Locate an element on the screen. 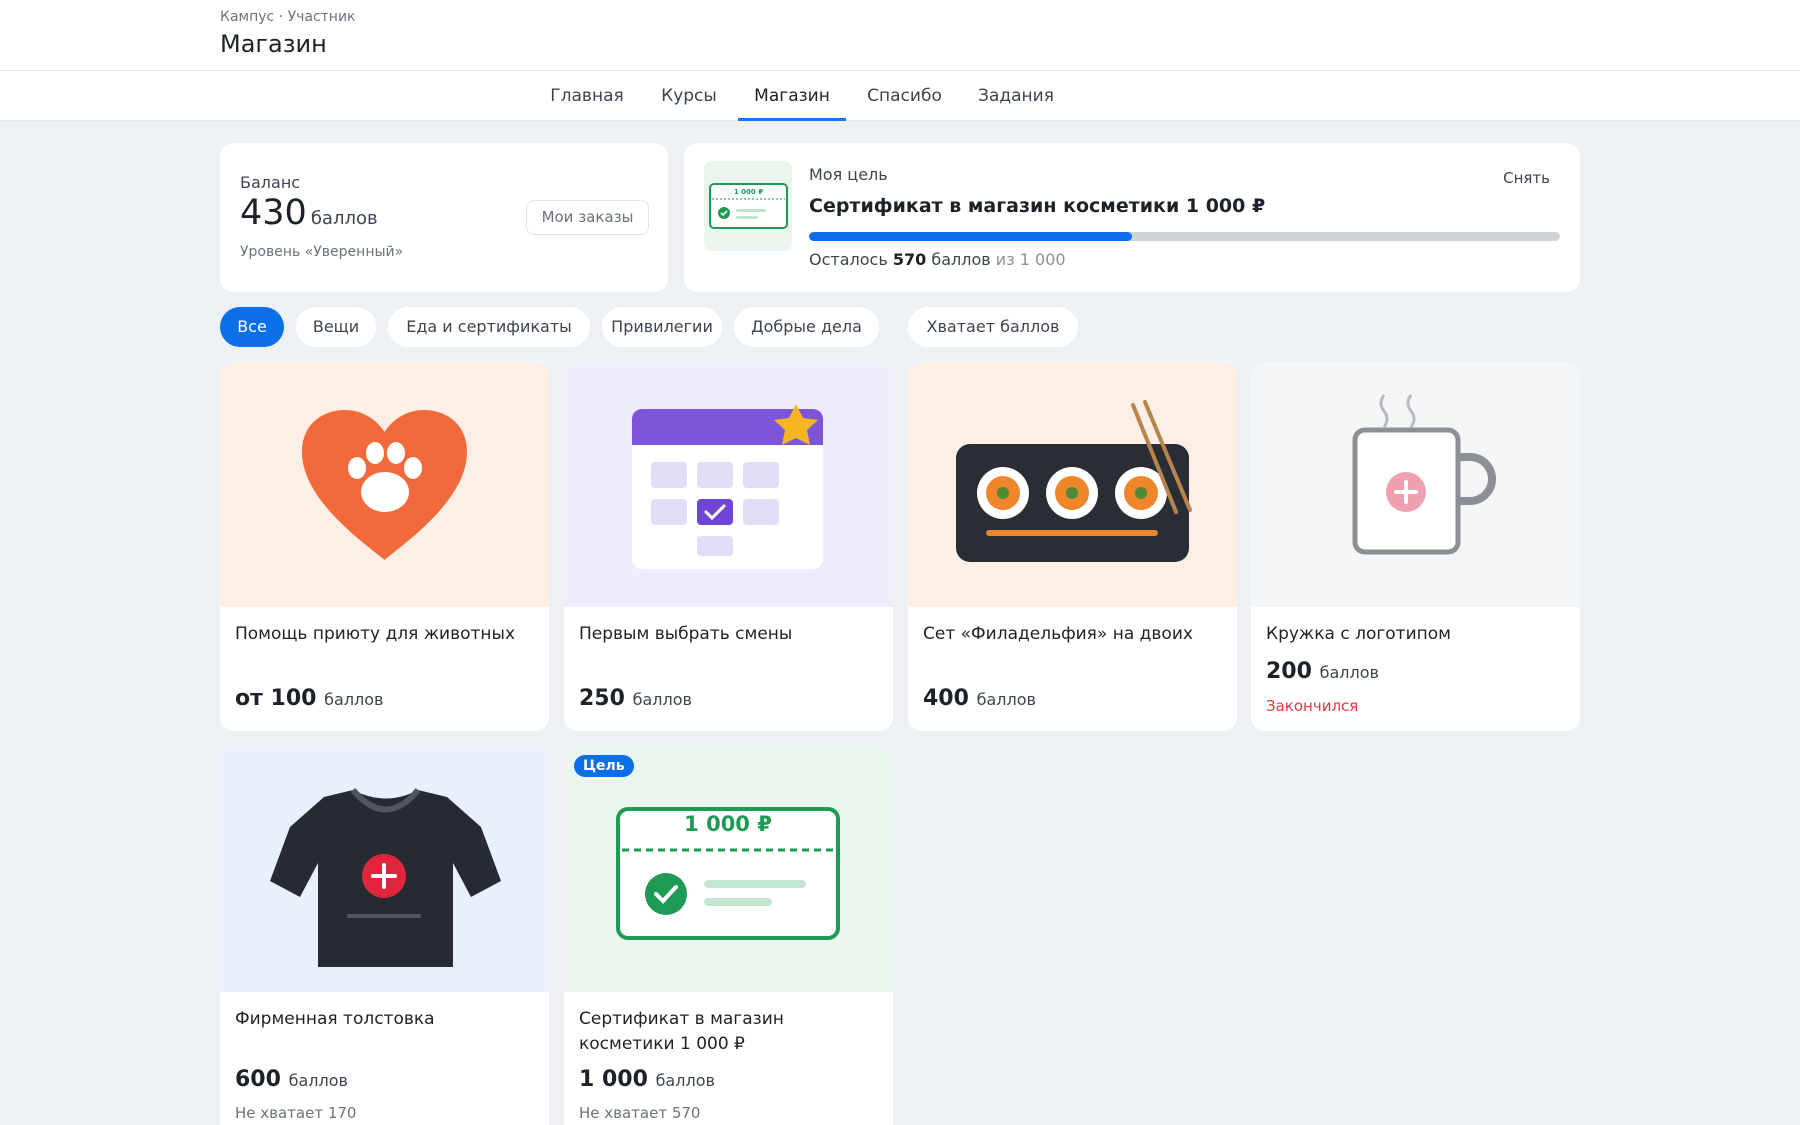 The image size is (1800, 1125). tab-thanks: Спасибо is located at coordinates (904, 96).